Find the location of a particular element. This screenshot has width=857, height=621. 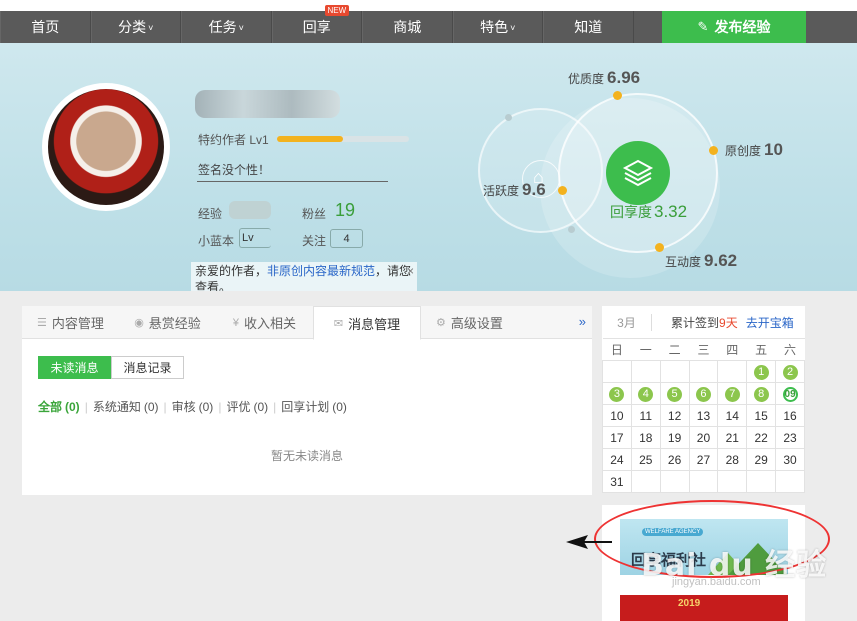

calendar-day-number: 31 is located at coordinates (617, 481).